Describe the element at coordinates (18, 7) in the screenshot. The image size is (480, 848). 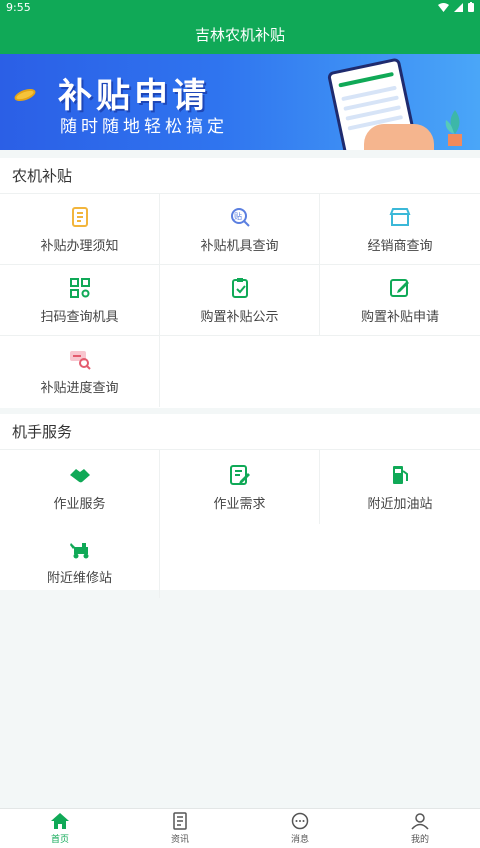
I see `status-time: 9:55` at that location.